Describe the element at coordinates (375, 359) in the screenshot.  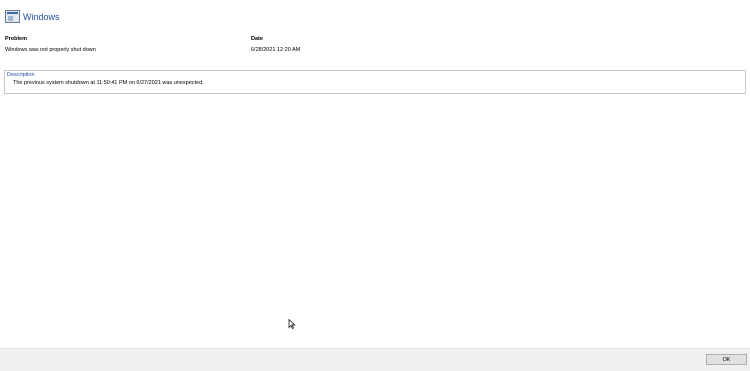
I see `dialog-footer: OK` at that location.